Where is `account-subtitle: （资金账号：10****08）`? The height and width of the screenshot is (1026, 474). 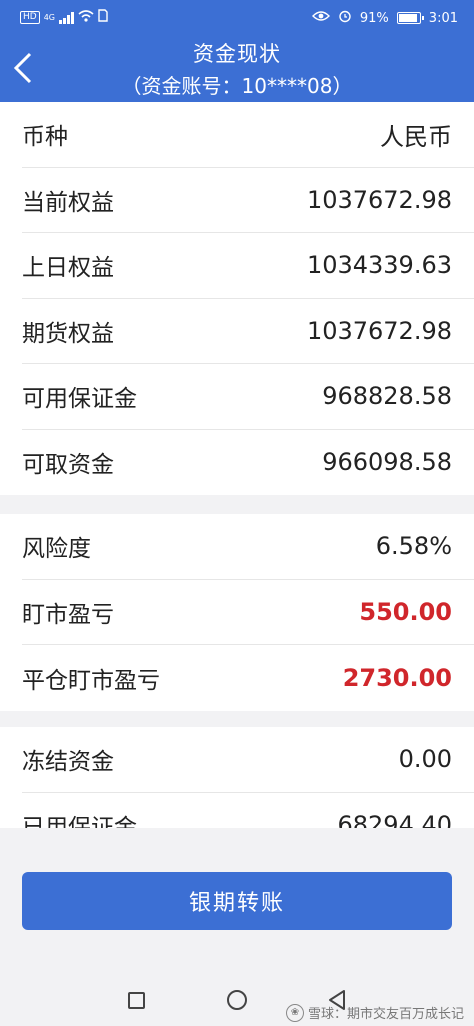
account-subtitle: （资金账号：10****08） is located at coordinates (237, 86).